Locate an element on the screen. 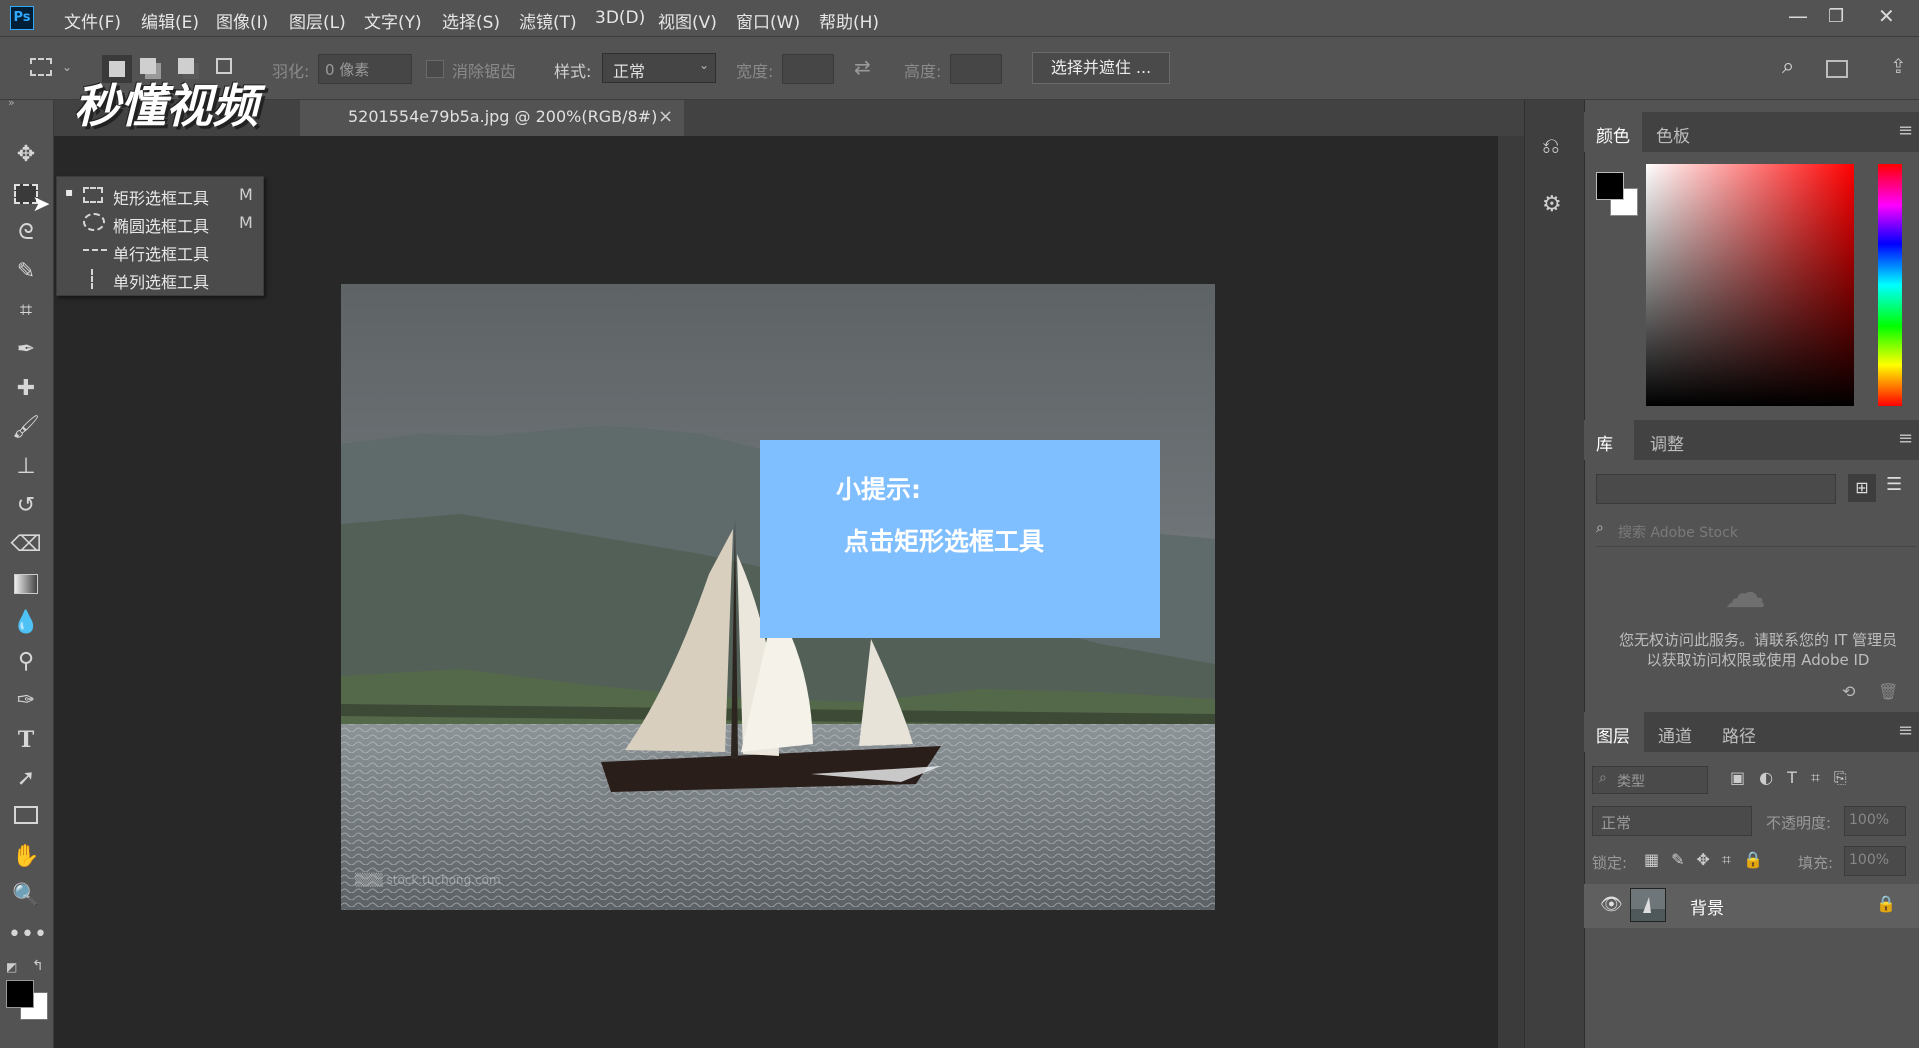 The width and height of the screenshot is (1919, 1048). crop-tool-icon: ⌗ is located at coordinates (26, 311).